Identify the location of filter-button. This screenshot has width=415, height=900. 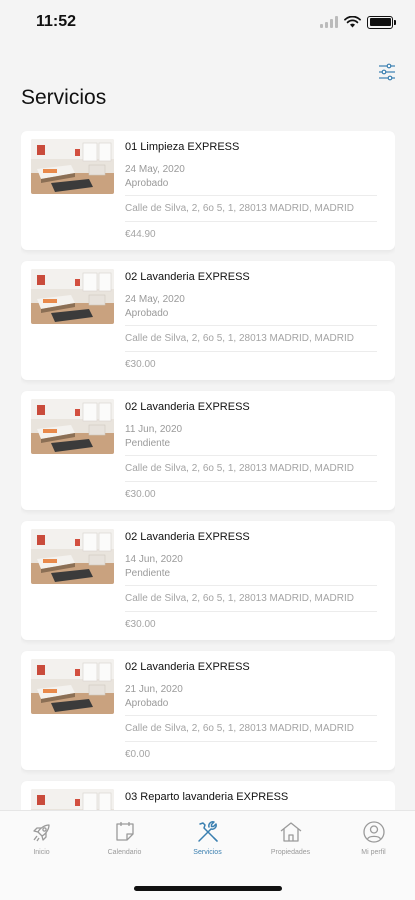
(387, 72).